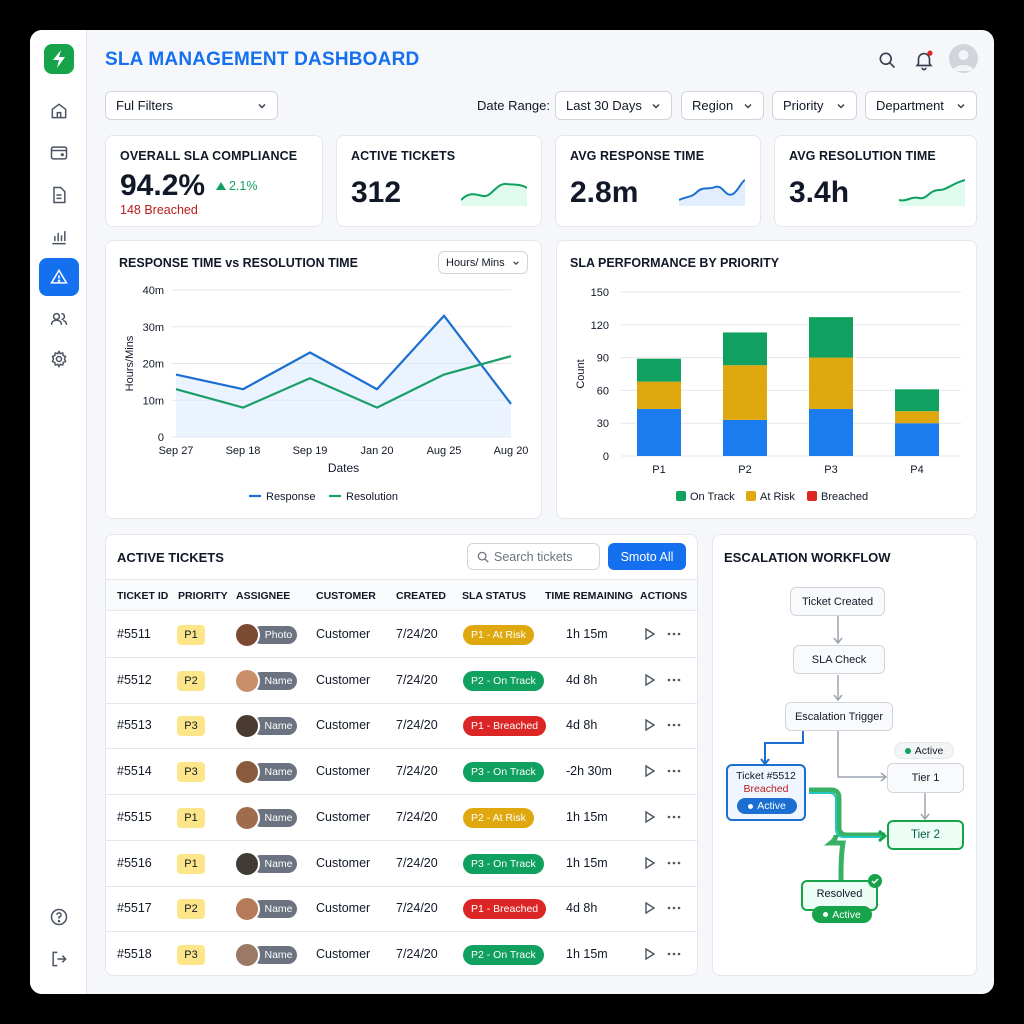 The width and height of the screenshot is (1024, 1024). What do you see at coordinates (134, 953) in the screenshot?
I see `ticket-id: #5518` at bounding box center [134, 953].